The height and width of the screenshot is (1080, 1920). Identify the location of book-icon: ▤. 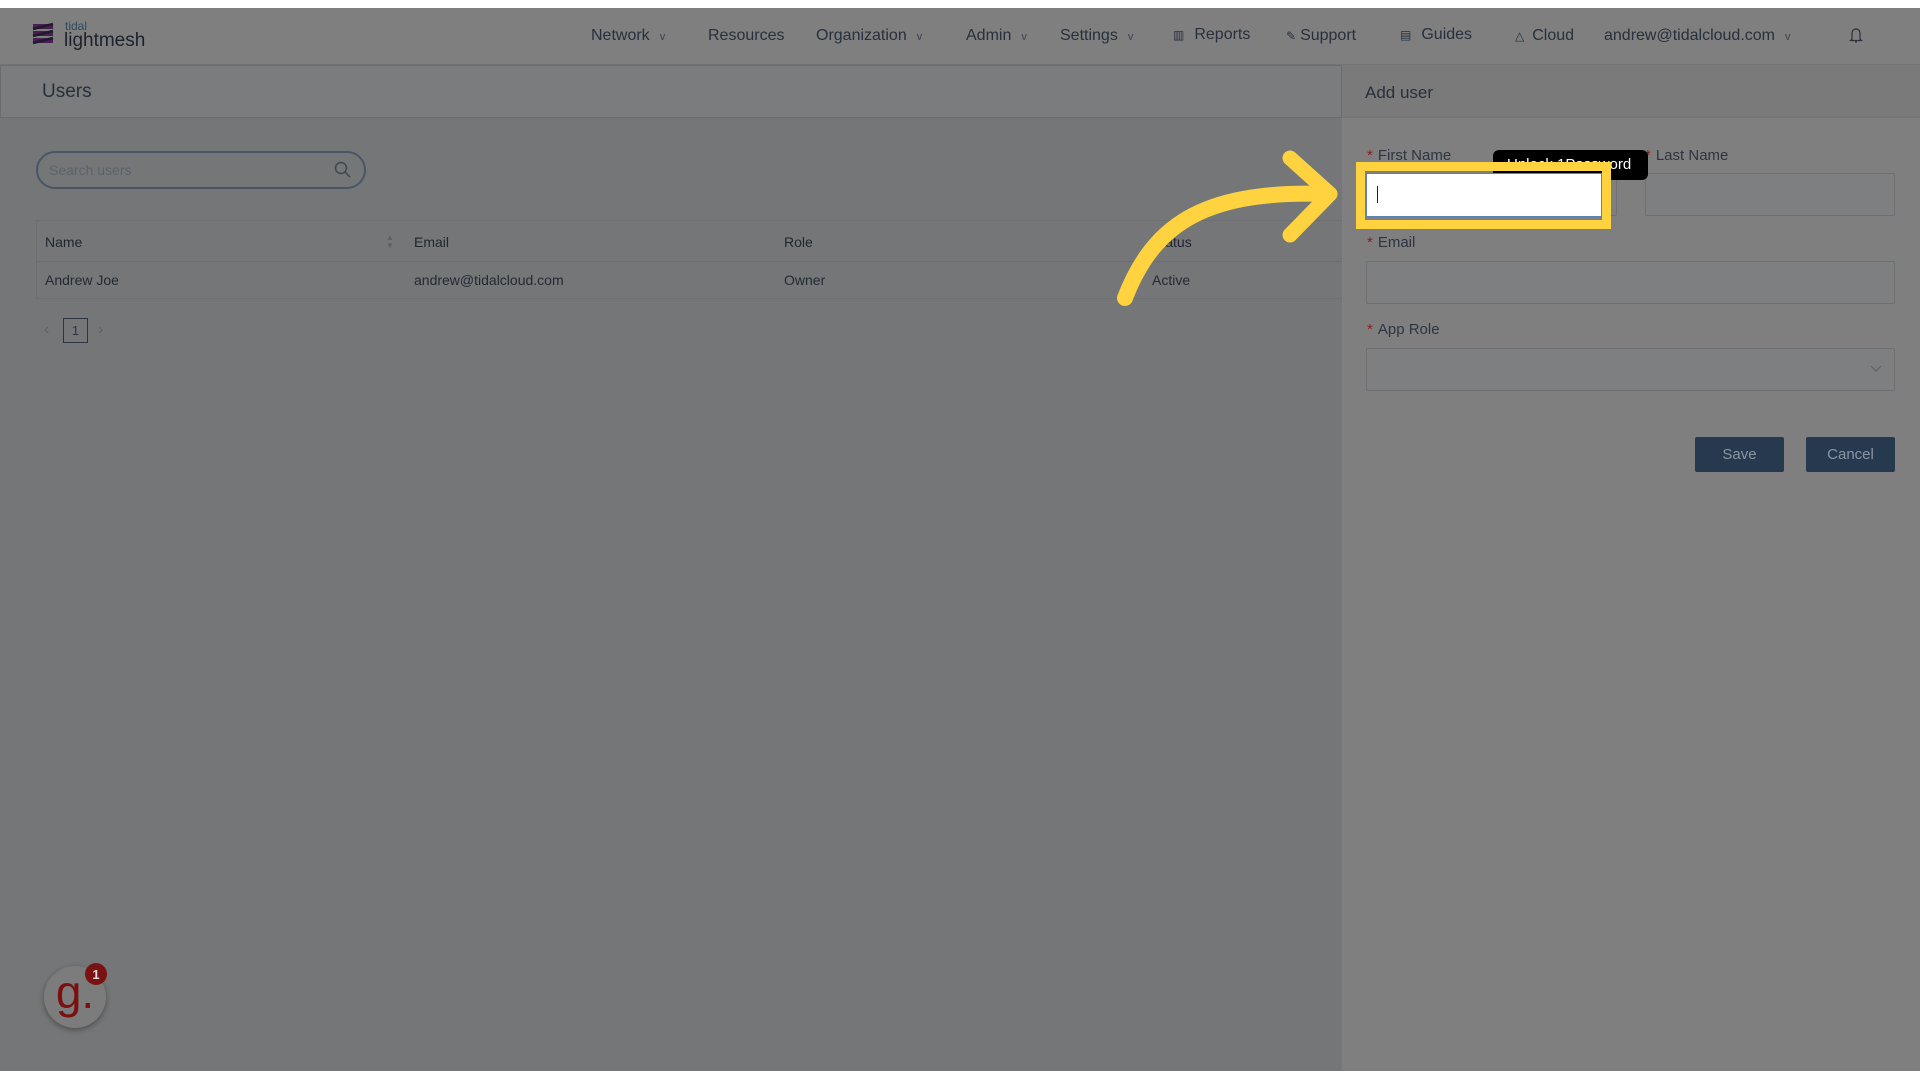
(1406, 35).